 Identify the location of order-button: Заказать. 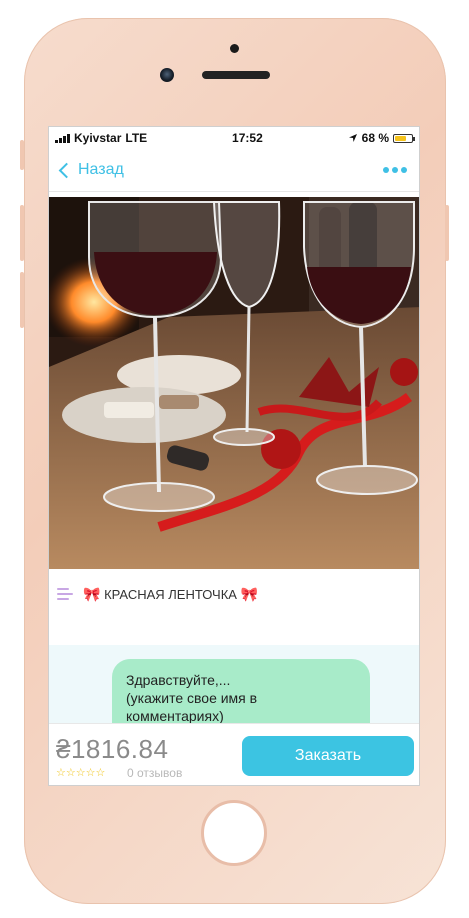
(328, 756).